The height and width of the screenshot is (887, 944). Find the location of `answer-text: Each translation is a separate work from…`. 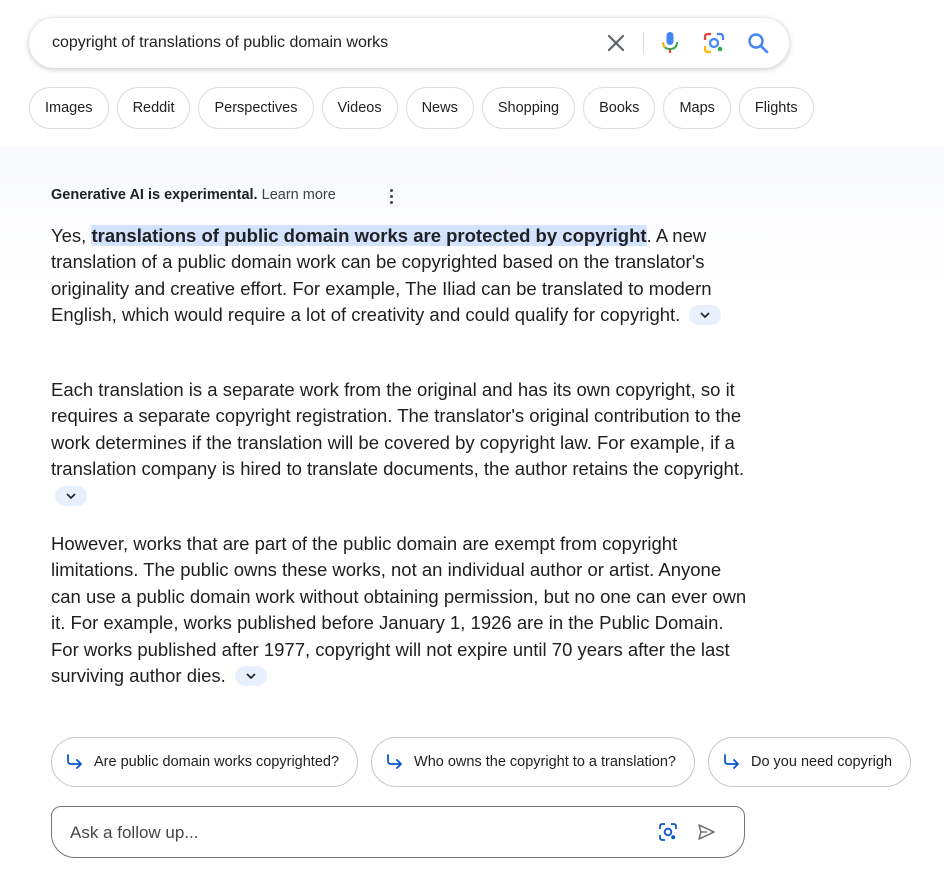

answer-text: Each translation is a separate work from… is located at coordinates (398, 429).